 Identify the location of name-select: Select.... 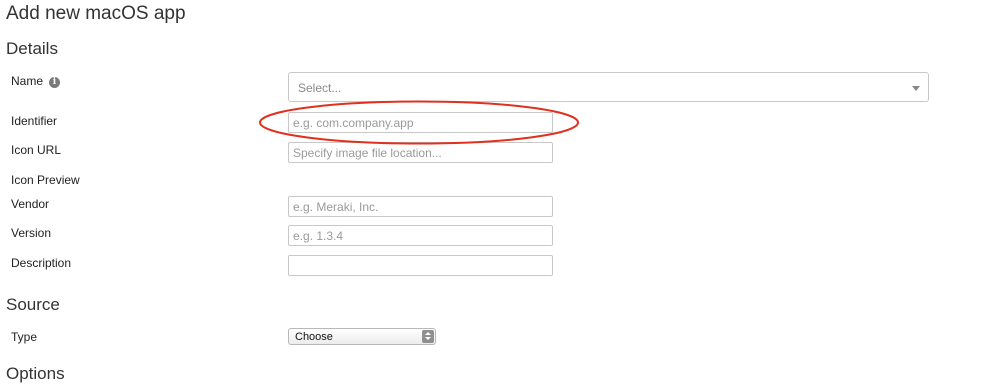
(608, 87).